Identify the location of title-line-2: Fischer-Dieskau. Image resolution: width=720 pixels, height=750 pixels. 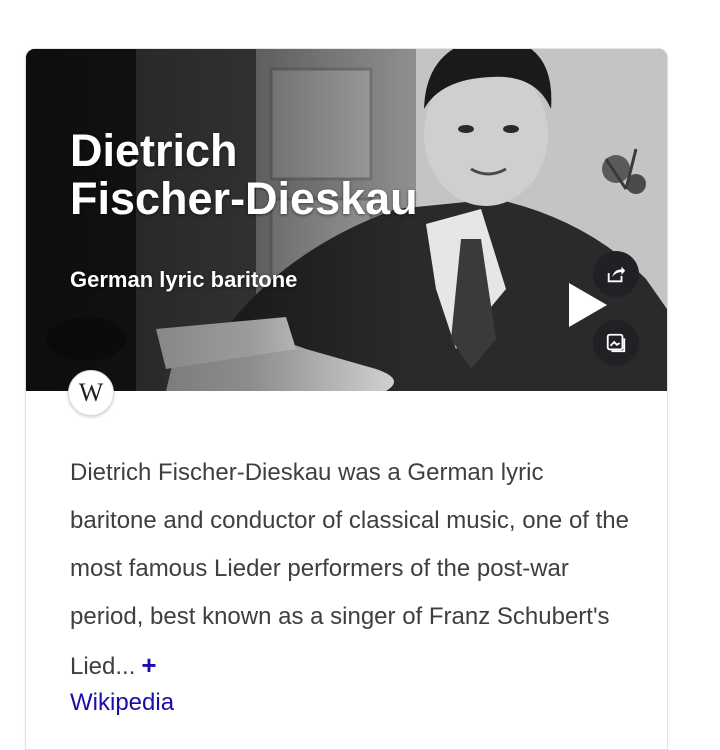
(244, 198).